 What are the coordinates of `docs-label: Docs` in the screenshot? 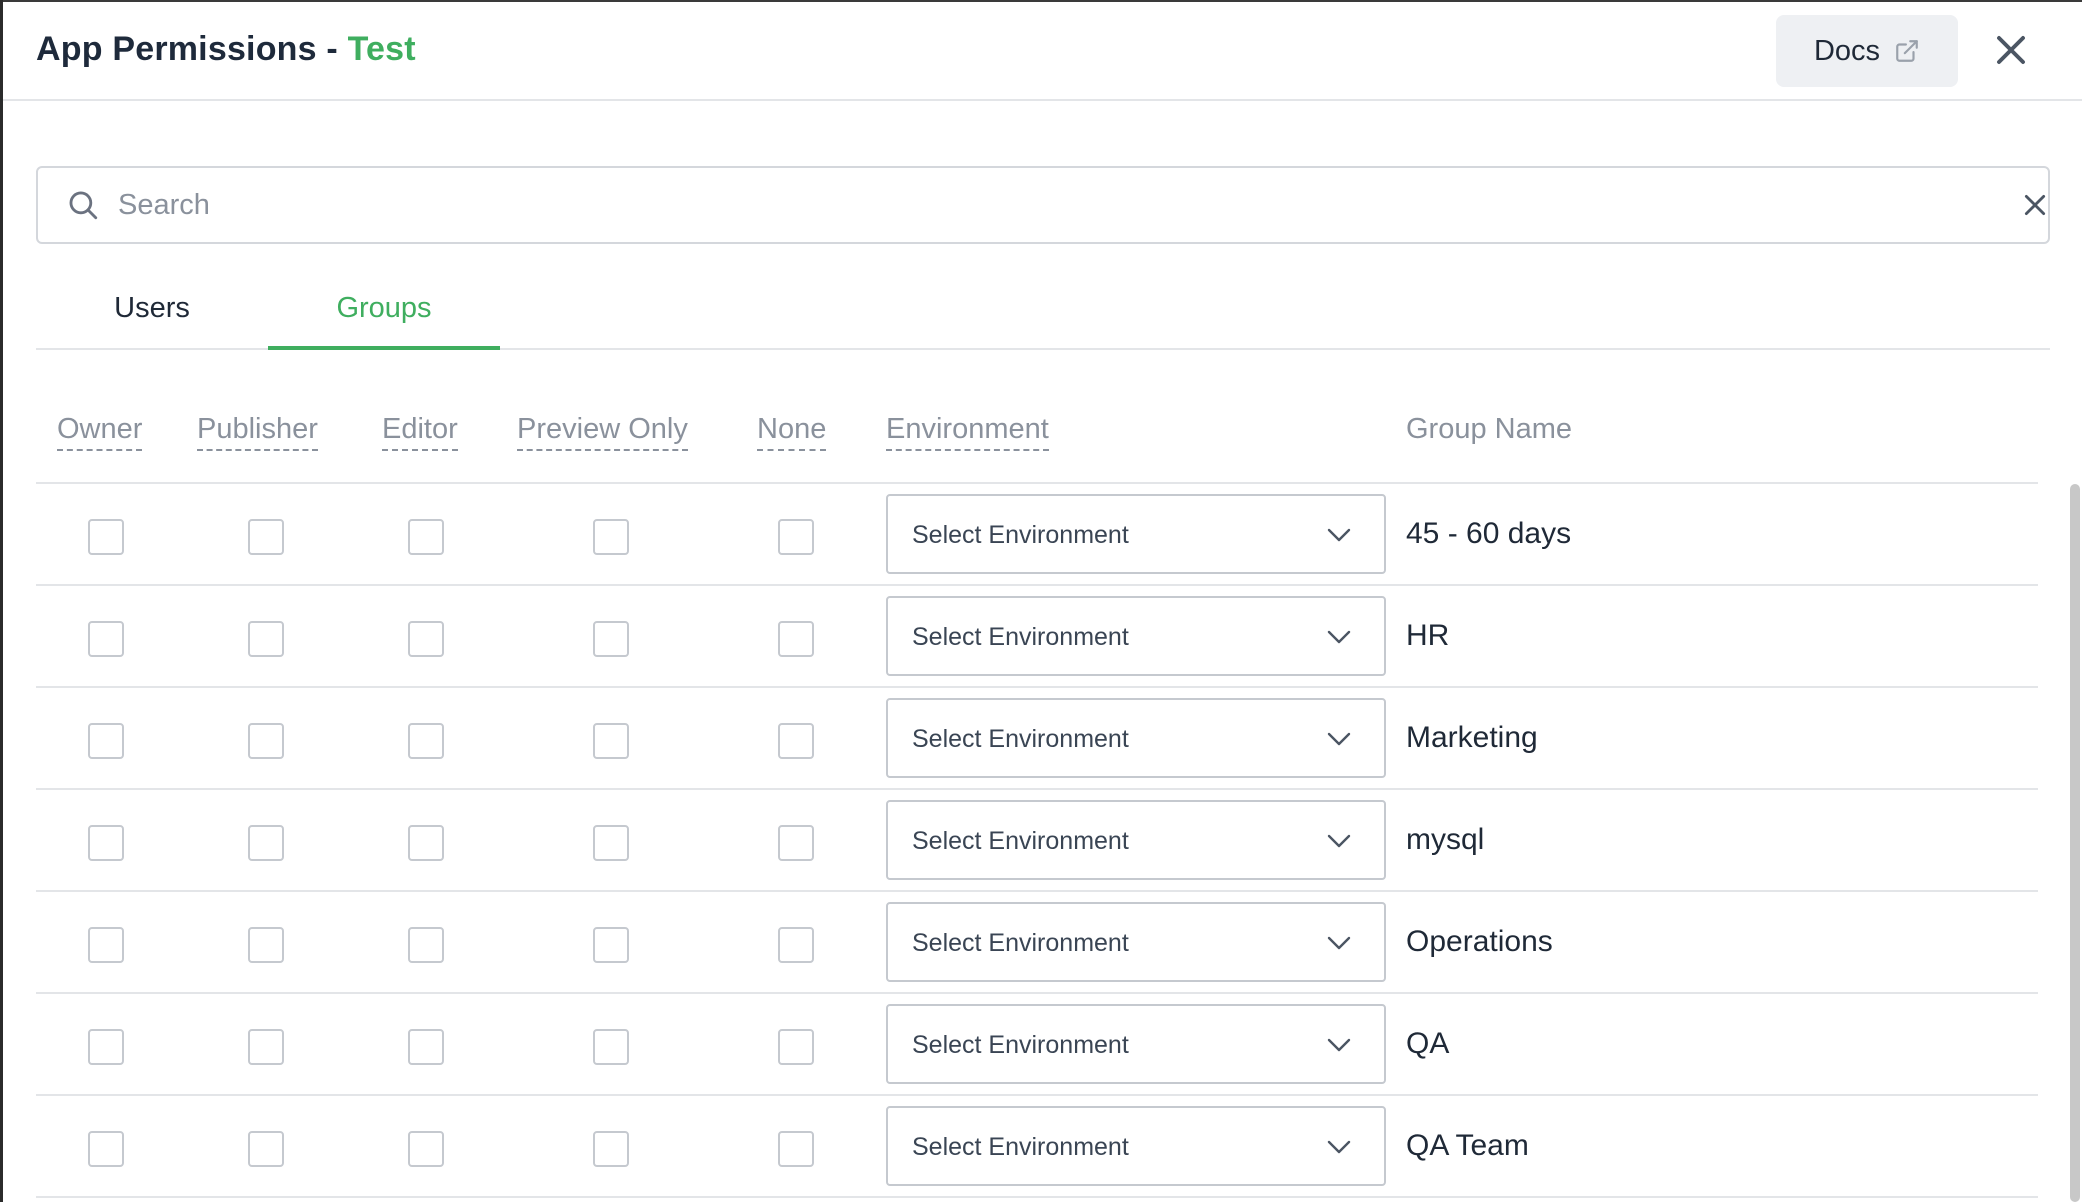 It's located at (1847, 50).